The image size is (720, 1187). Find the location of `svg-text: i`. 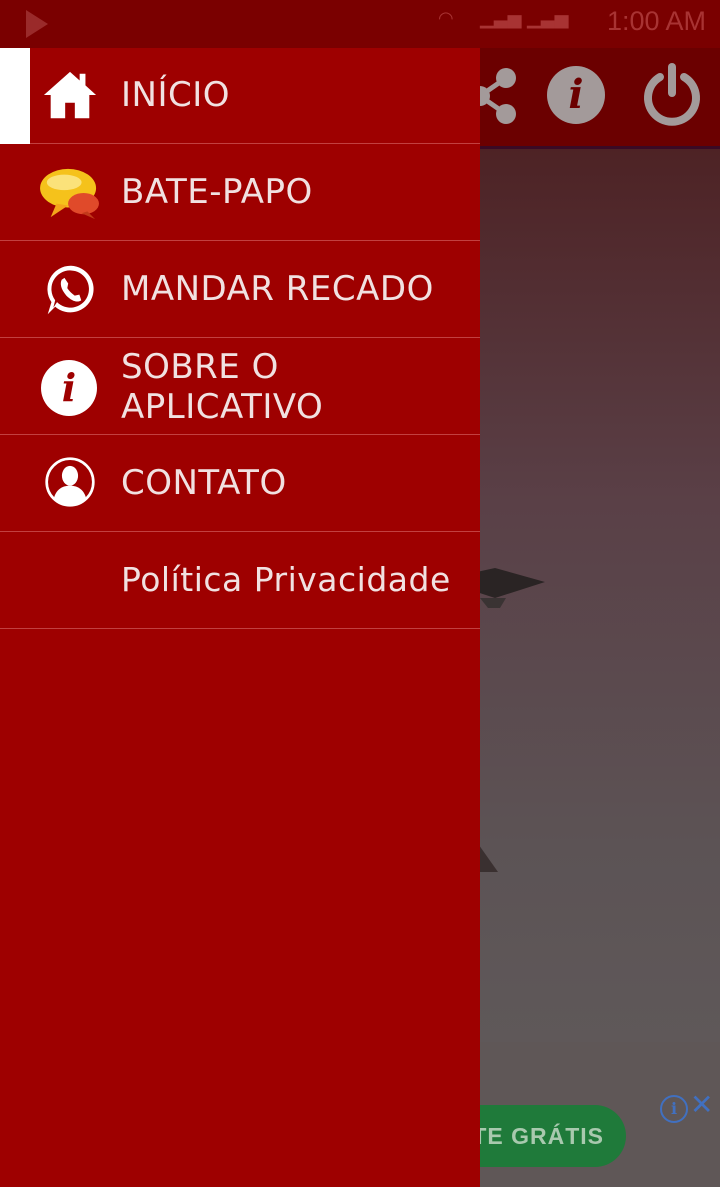

svg-text: i is located at coordinates (69, 387).